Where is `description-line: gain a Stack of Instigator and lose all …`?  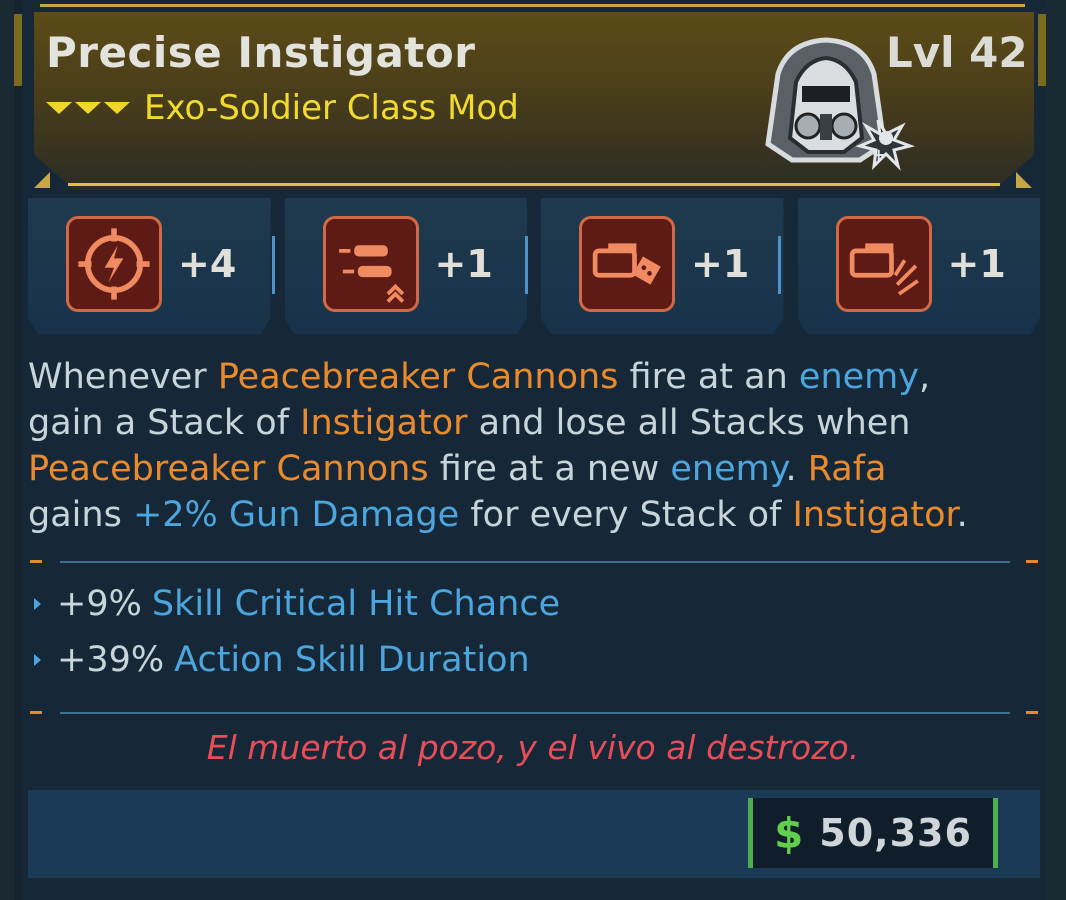 description-line: gain a Stack of Instigator and lose all … is located at coordinates (469, 423).